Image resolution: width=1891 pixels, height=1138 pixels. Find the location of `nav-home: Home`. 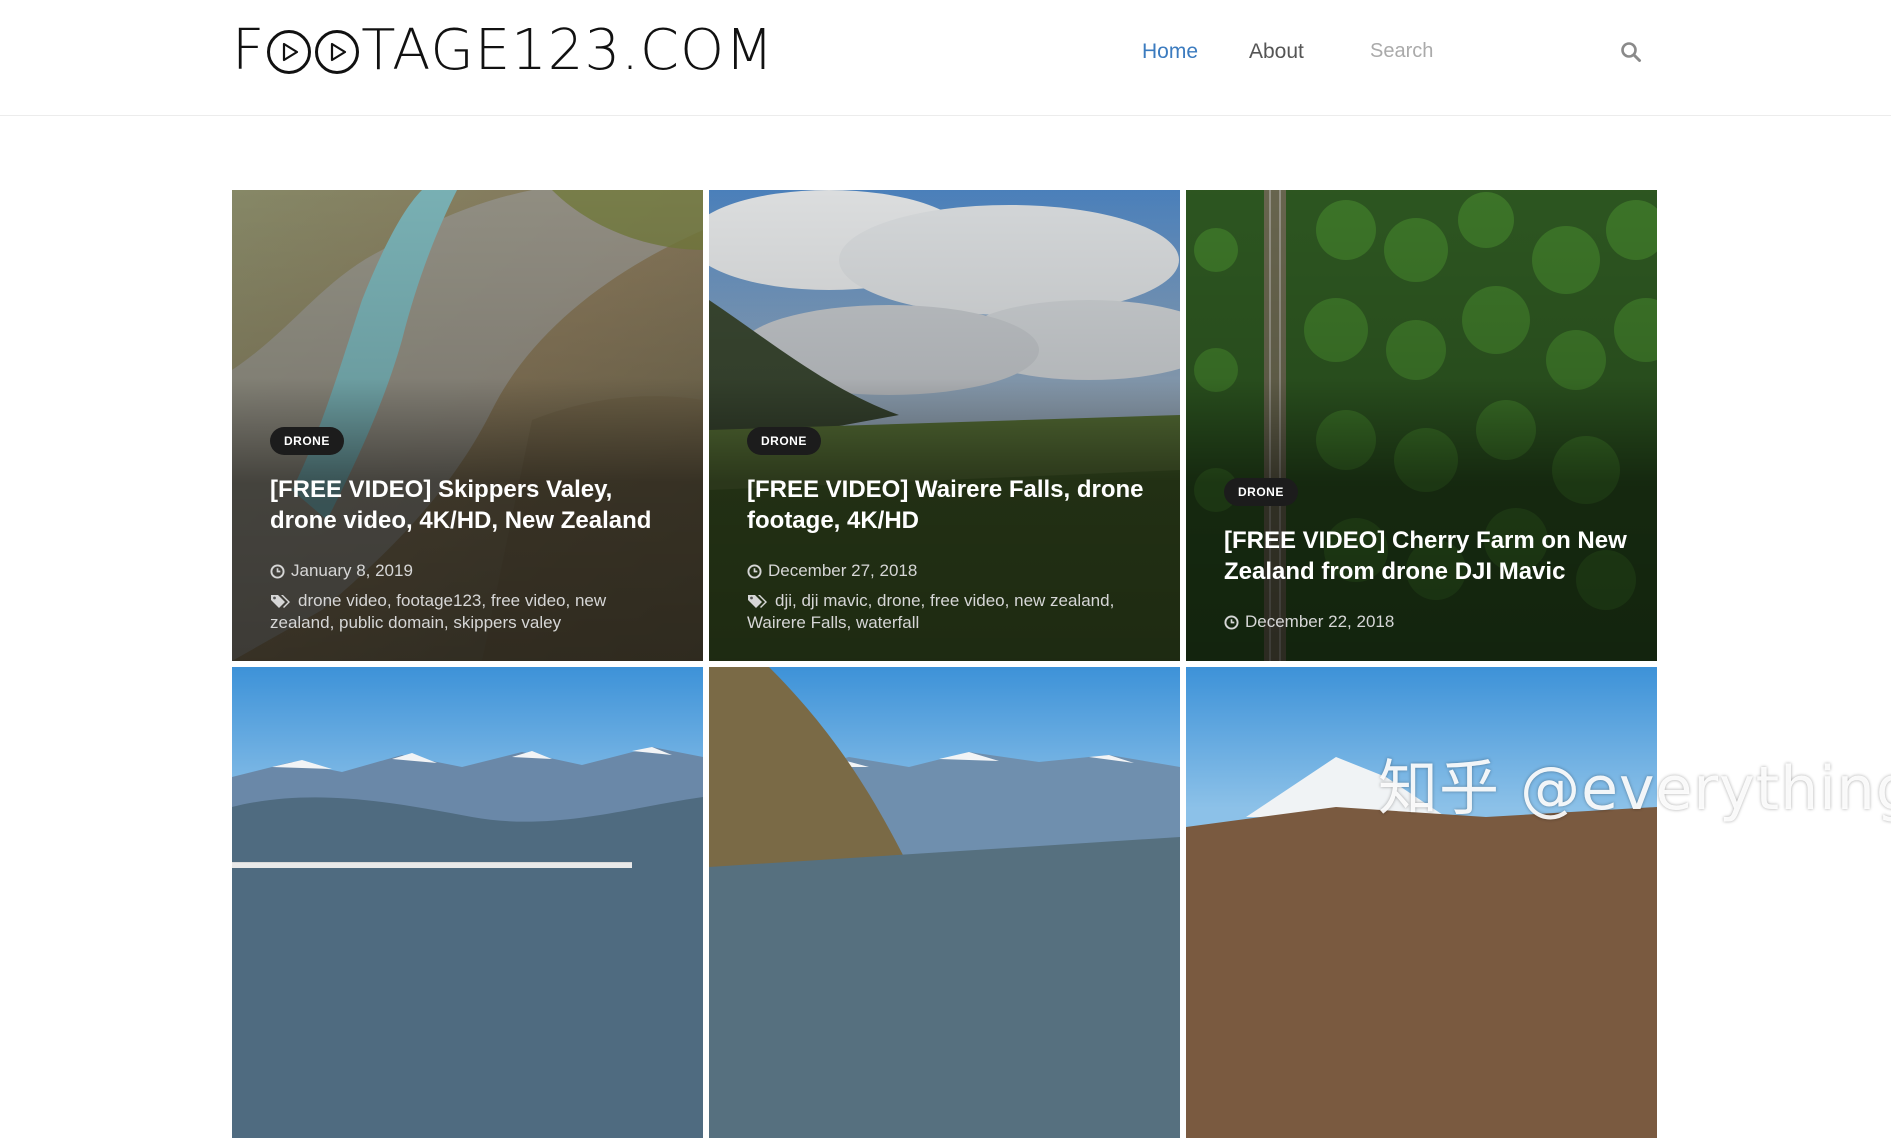

nav-home: Home is located at coordinates (1170, 52).